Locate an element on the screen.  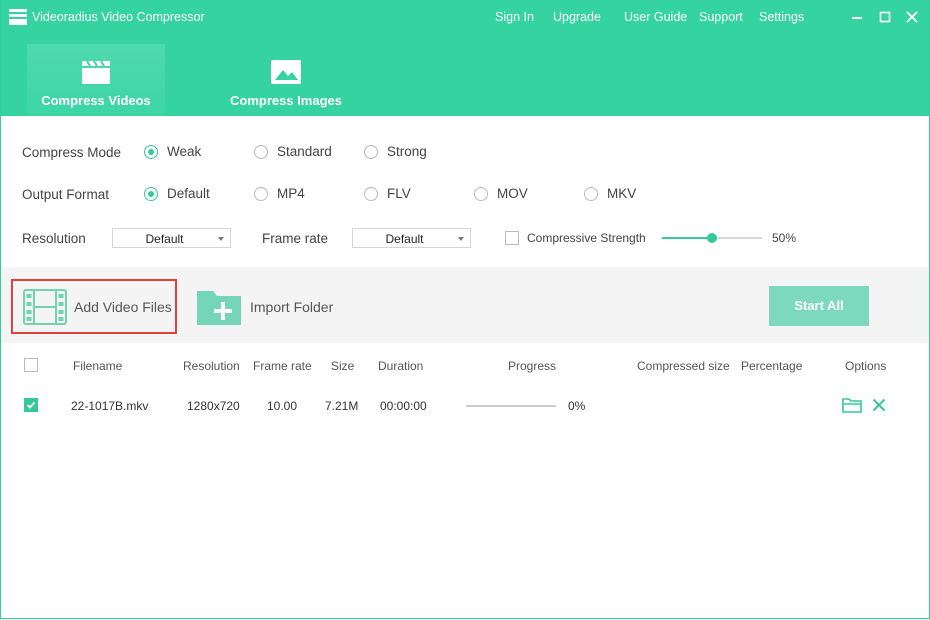
output-format-mkv-radio: MKV is located at coordinates (610, 193).